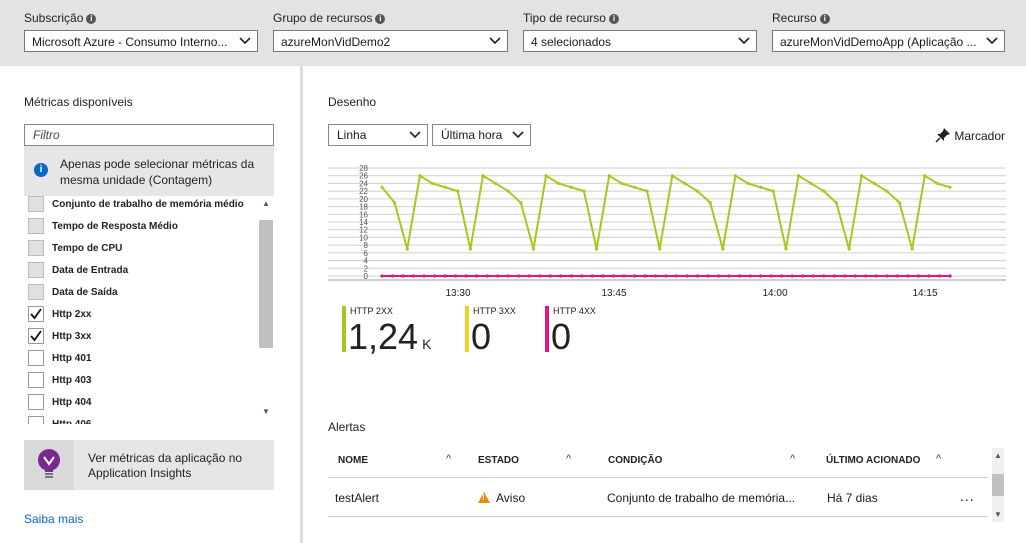 The width and height of the screenshot is (1026, 543). I want to click on resource-type-filter: Tipo de recurso i 4 selecionados, so click(640, 31).